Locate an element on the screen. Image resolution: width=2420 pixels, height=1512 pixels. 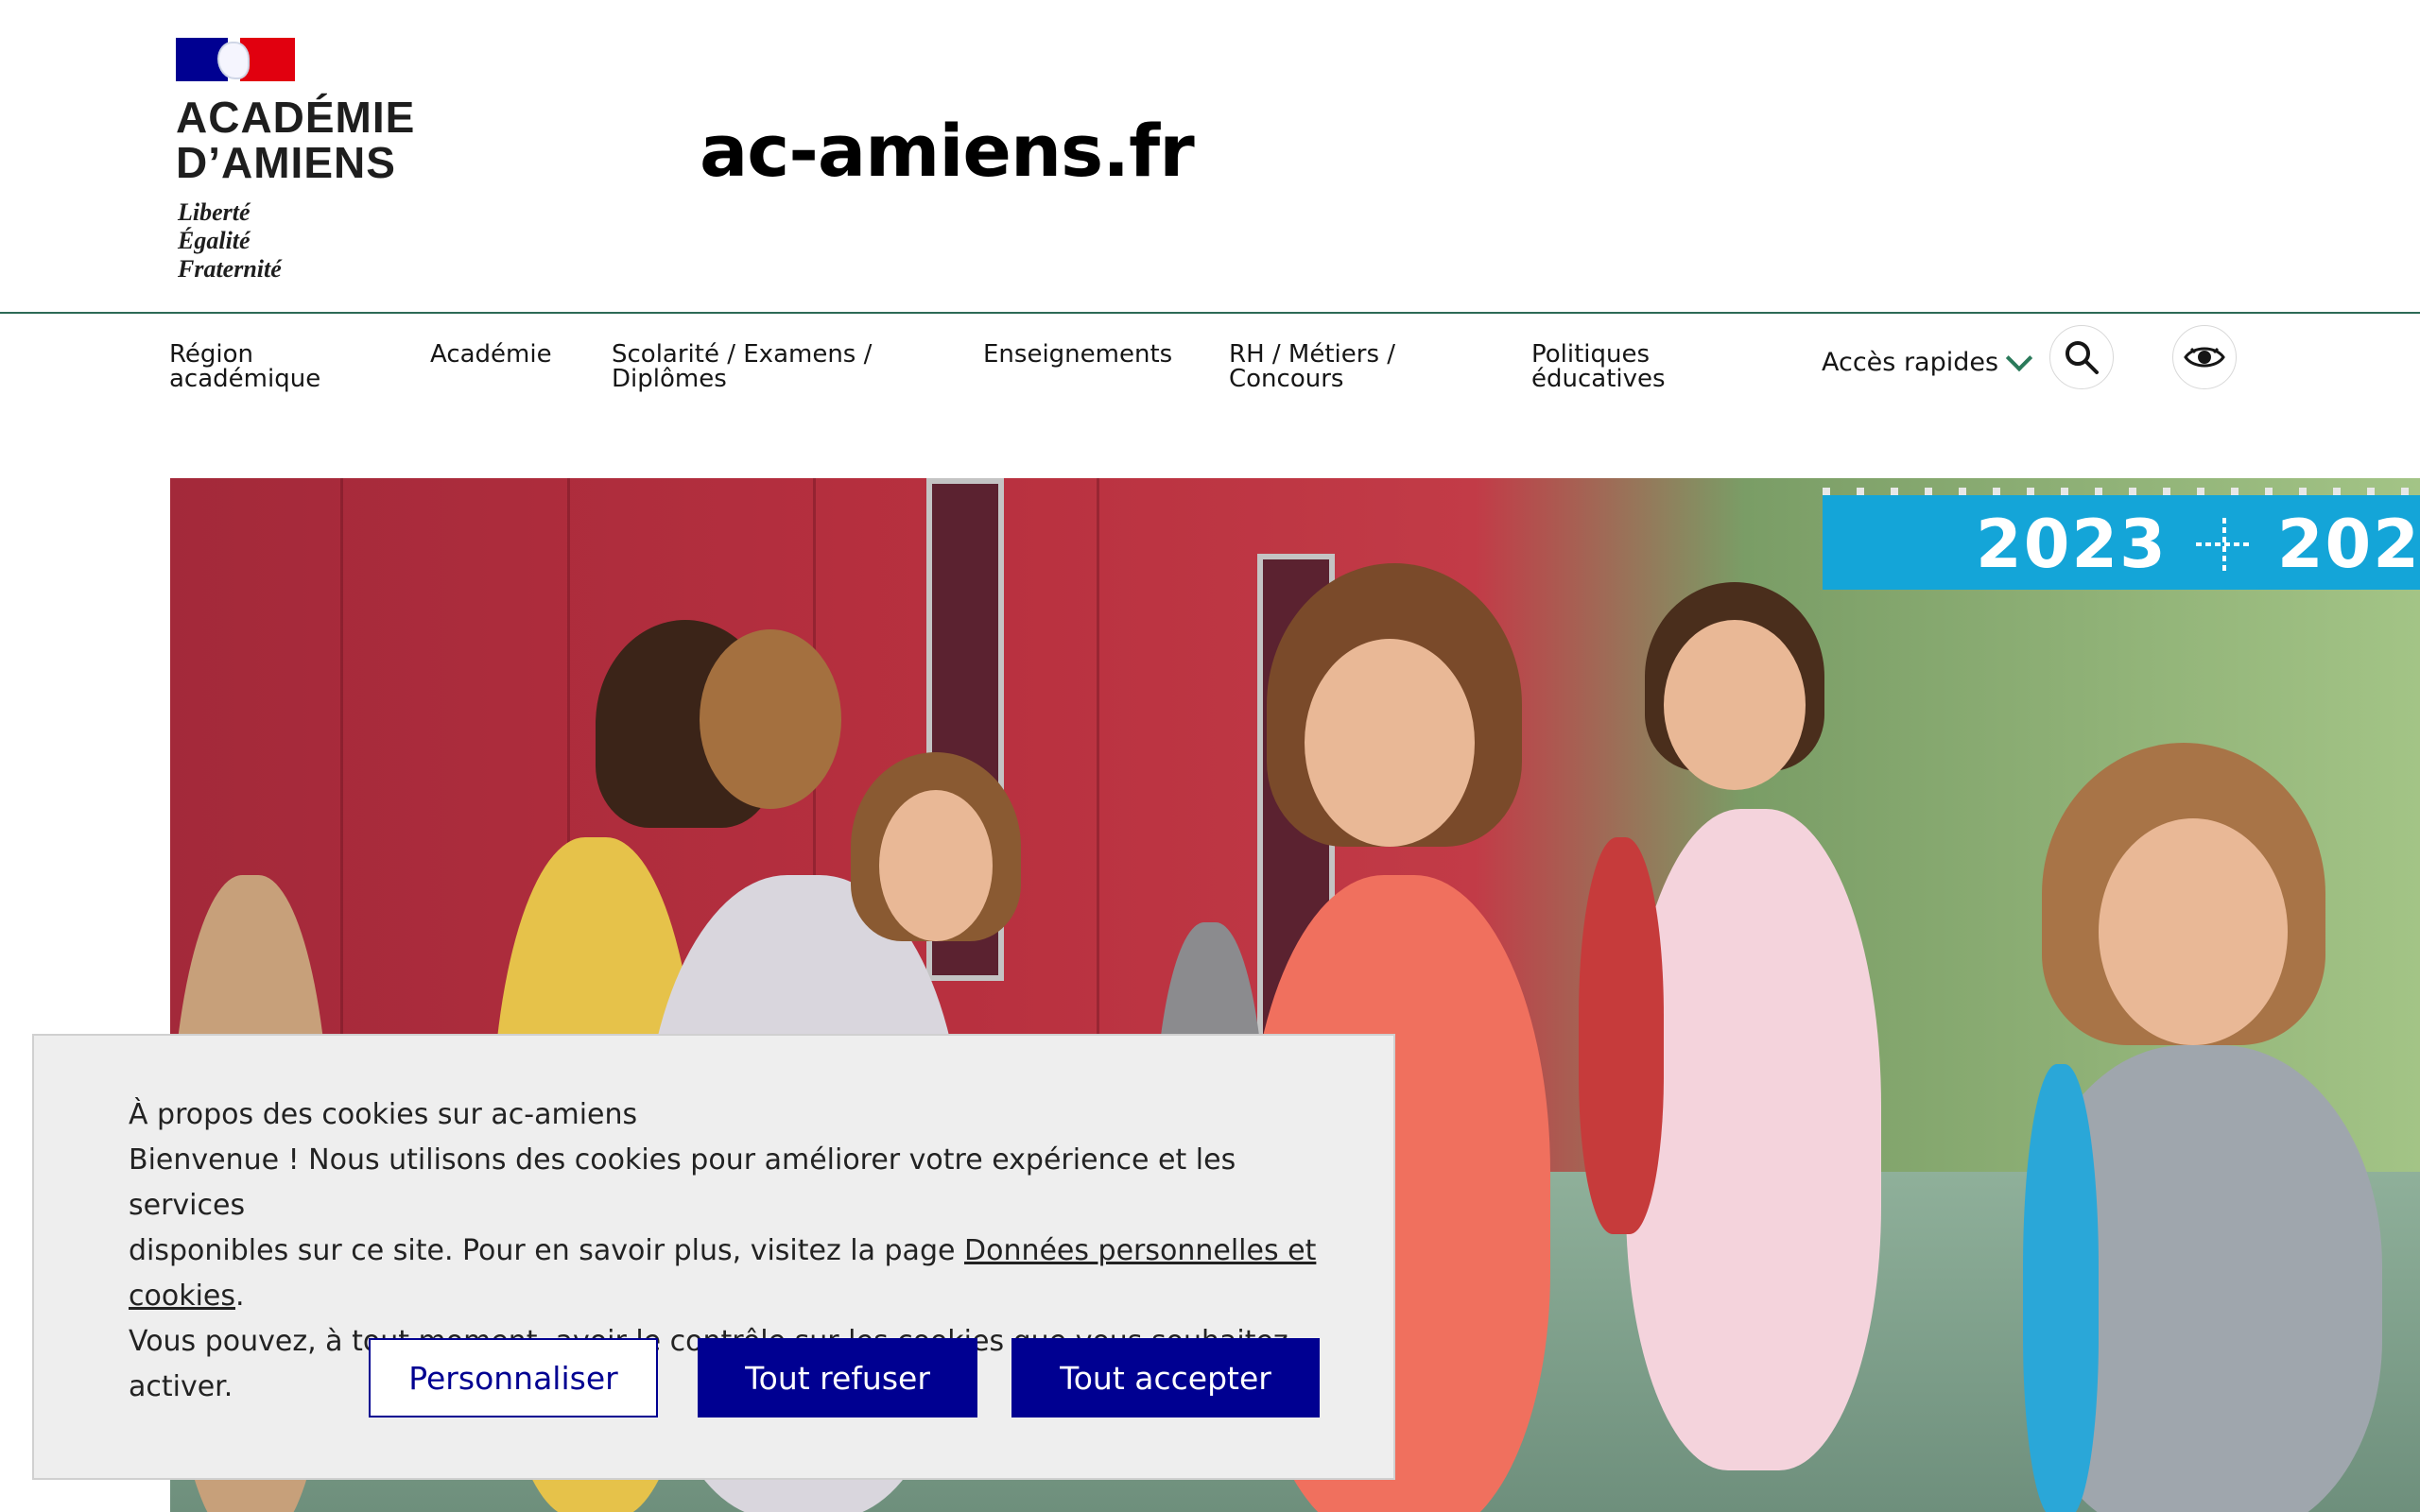
reject-all-button: Tout refuser is located at coordinates (838, 1378).